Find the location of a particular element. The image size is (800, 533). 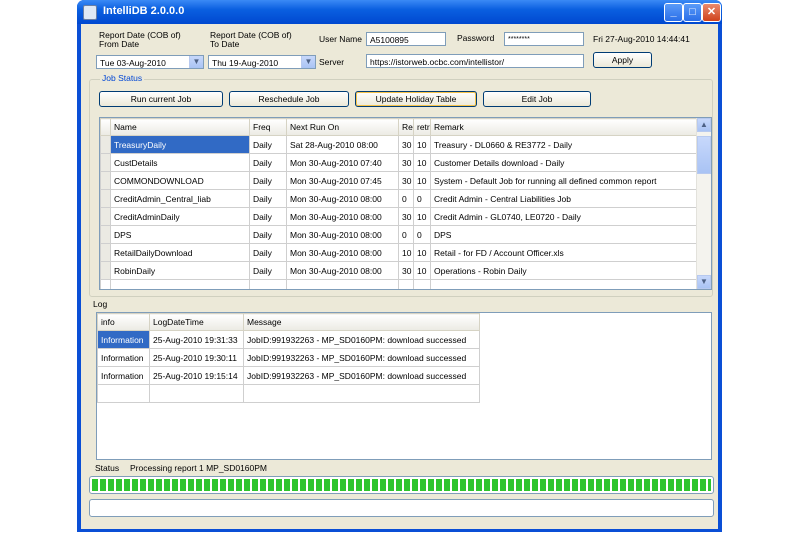

log-cell-logdatetime: 25-Aug-2010 19:30:11 is located at coordinates (196, 357).